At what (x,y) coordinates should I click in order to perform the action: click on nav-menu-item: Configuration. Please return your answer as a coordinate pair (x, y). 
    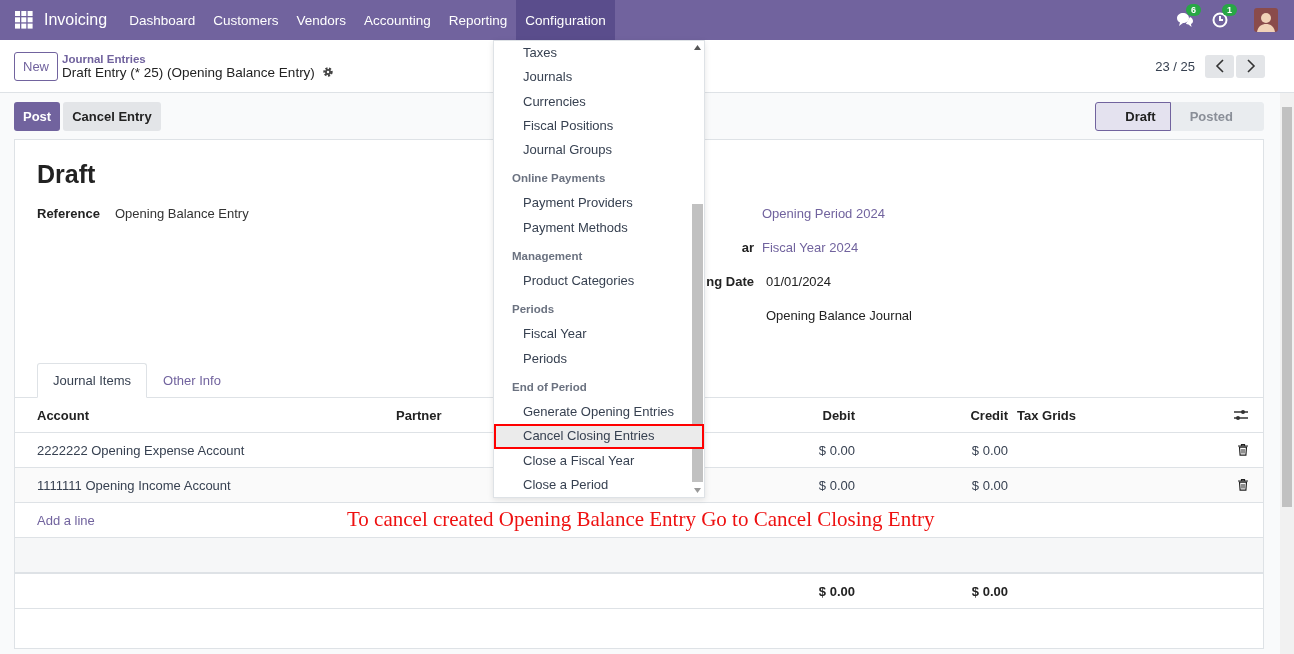
    Looking at the image, I should click on (565, 20).